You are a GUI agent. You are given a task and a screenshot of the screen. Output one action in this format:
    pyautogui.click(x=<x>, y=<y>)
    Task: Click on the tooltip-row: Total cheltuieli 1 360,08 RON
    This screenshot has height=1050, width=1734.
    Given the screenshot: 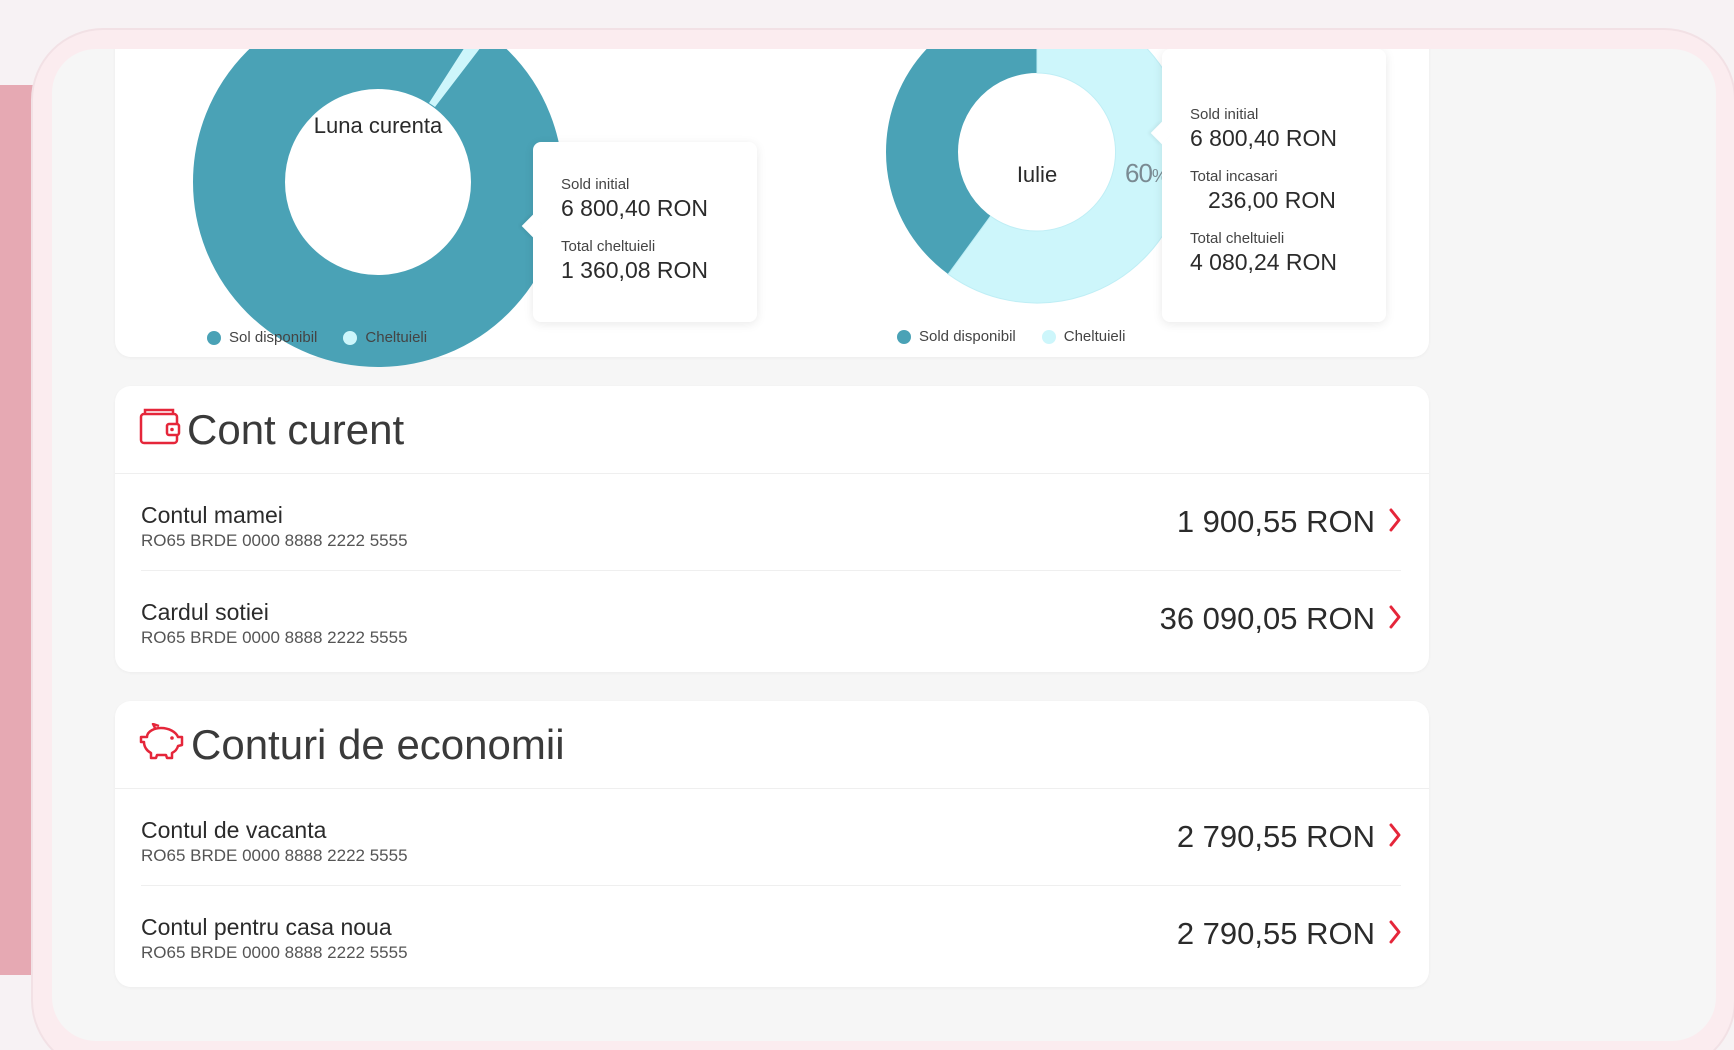 What is the action you would take?
    pyautogui.click(x=645, y=261)
    